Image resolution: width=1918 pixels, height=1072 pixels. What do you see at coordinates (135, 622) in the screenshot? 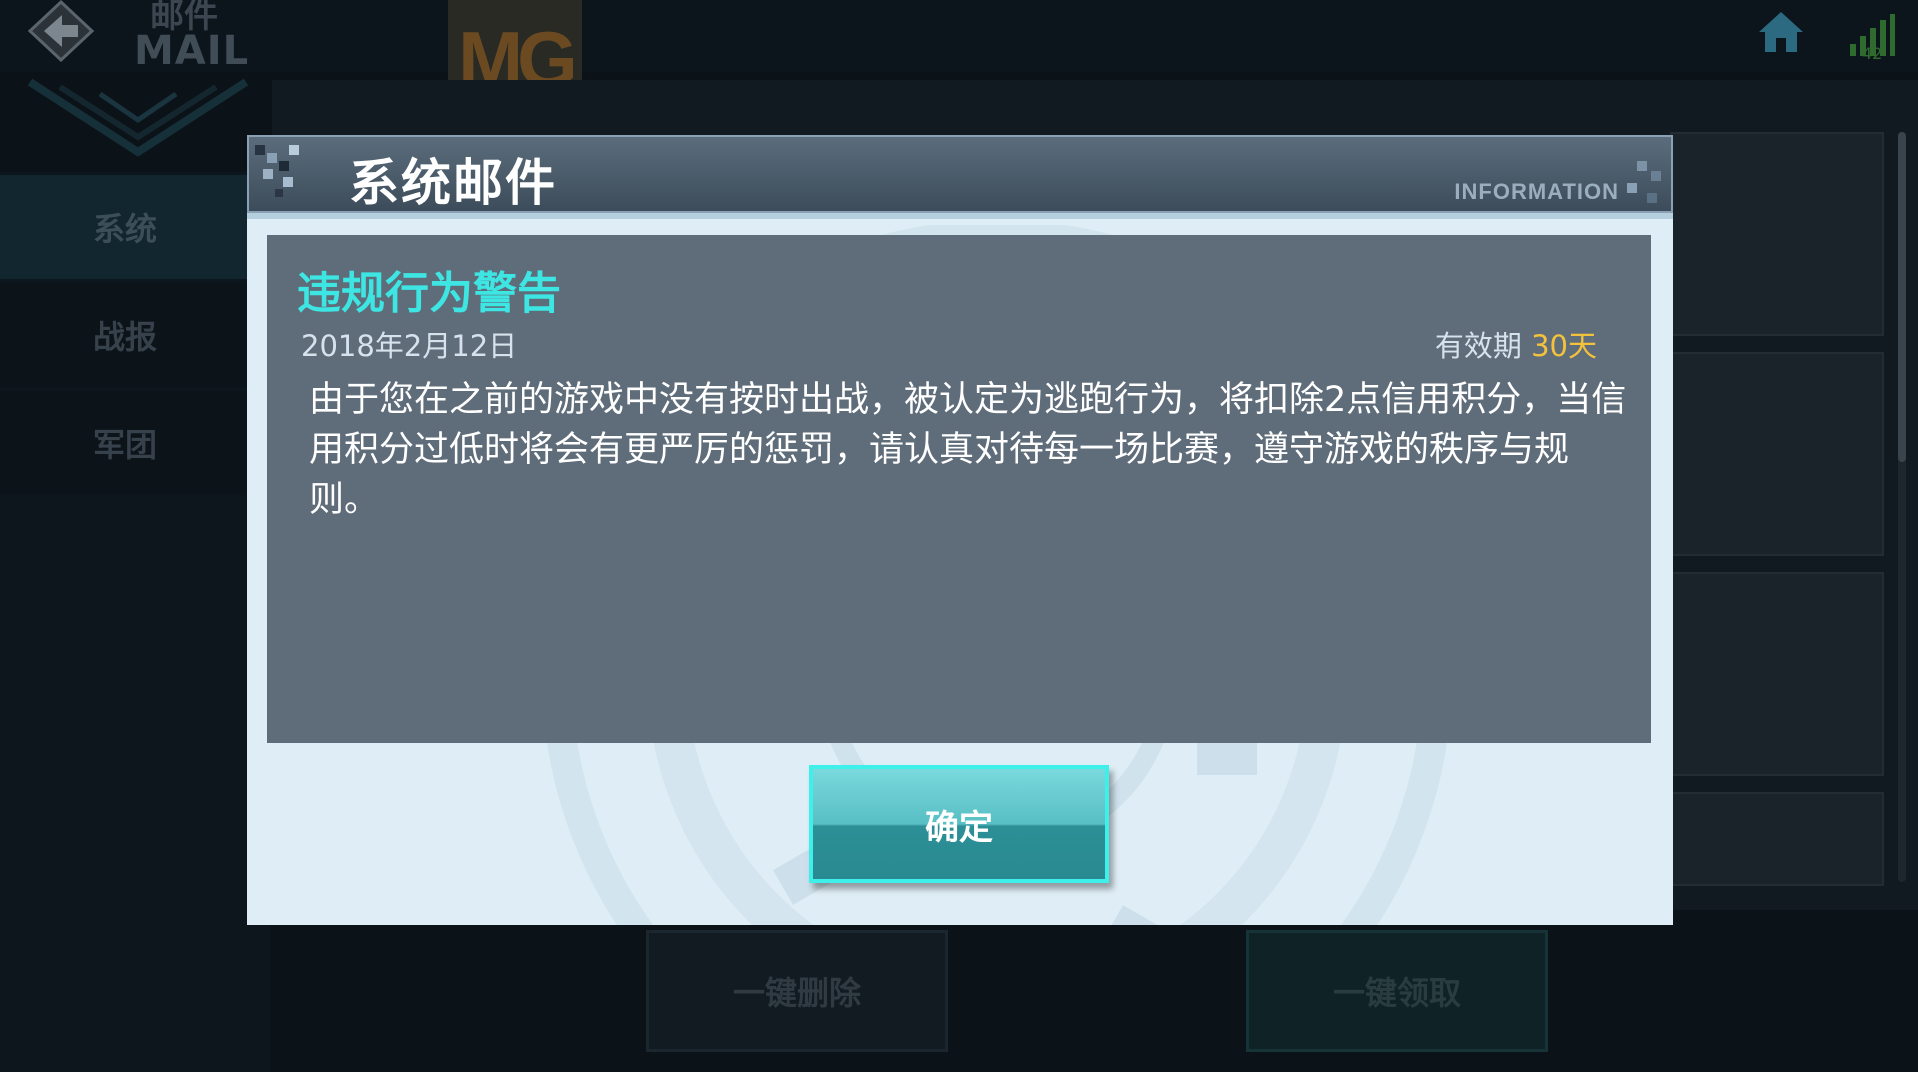
I see `sidebar: 系统 战报 军团` at bounding box center [135, 622].